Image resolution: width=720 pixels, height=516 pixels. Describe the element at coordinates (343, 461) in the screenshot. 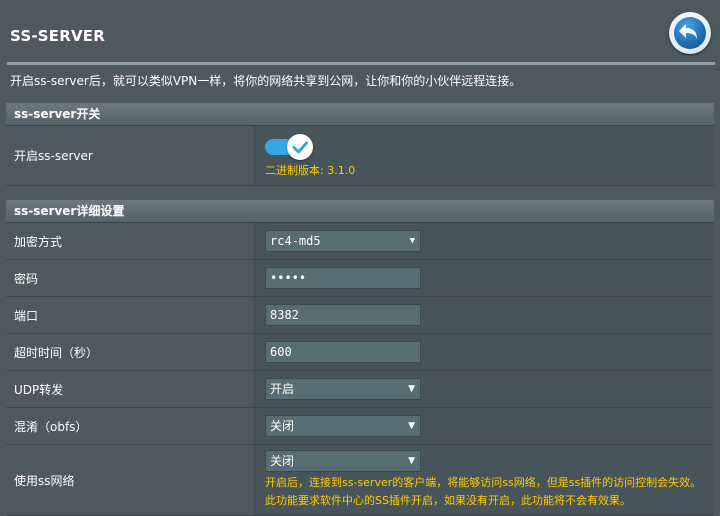

I see `use-ss-select: 关闭 ▼` at that location.